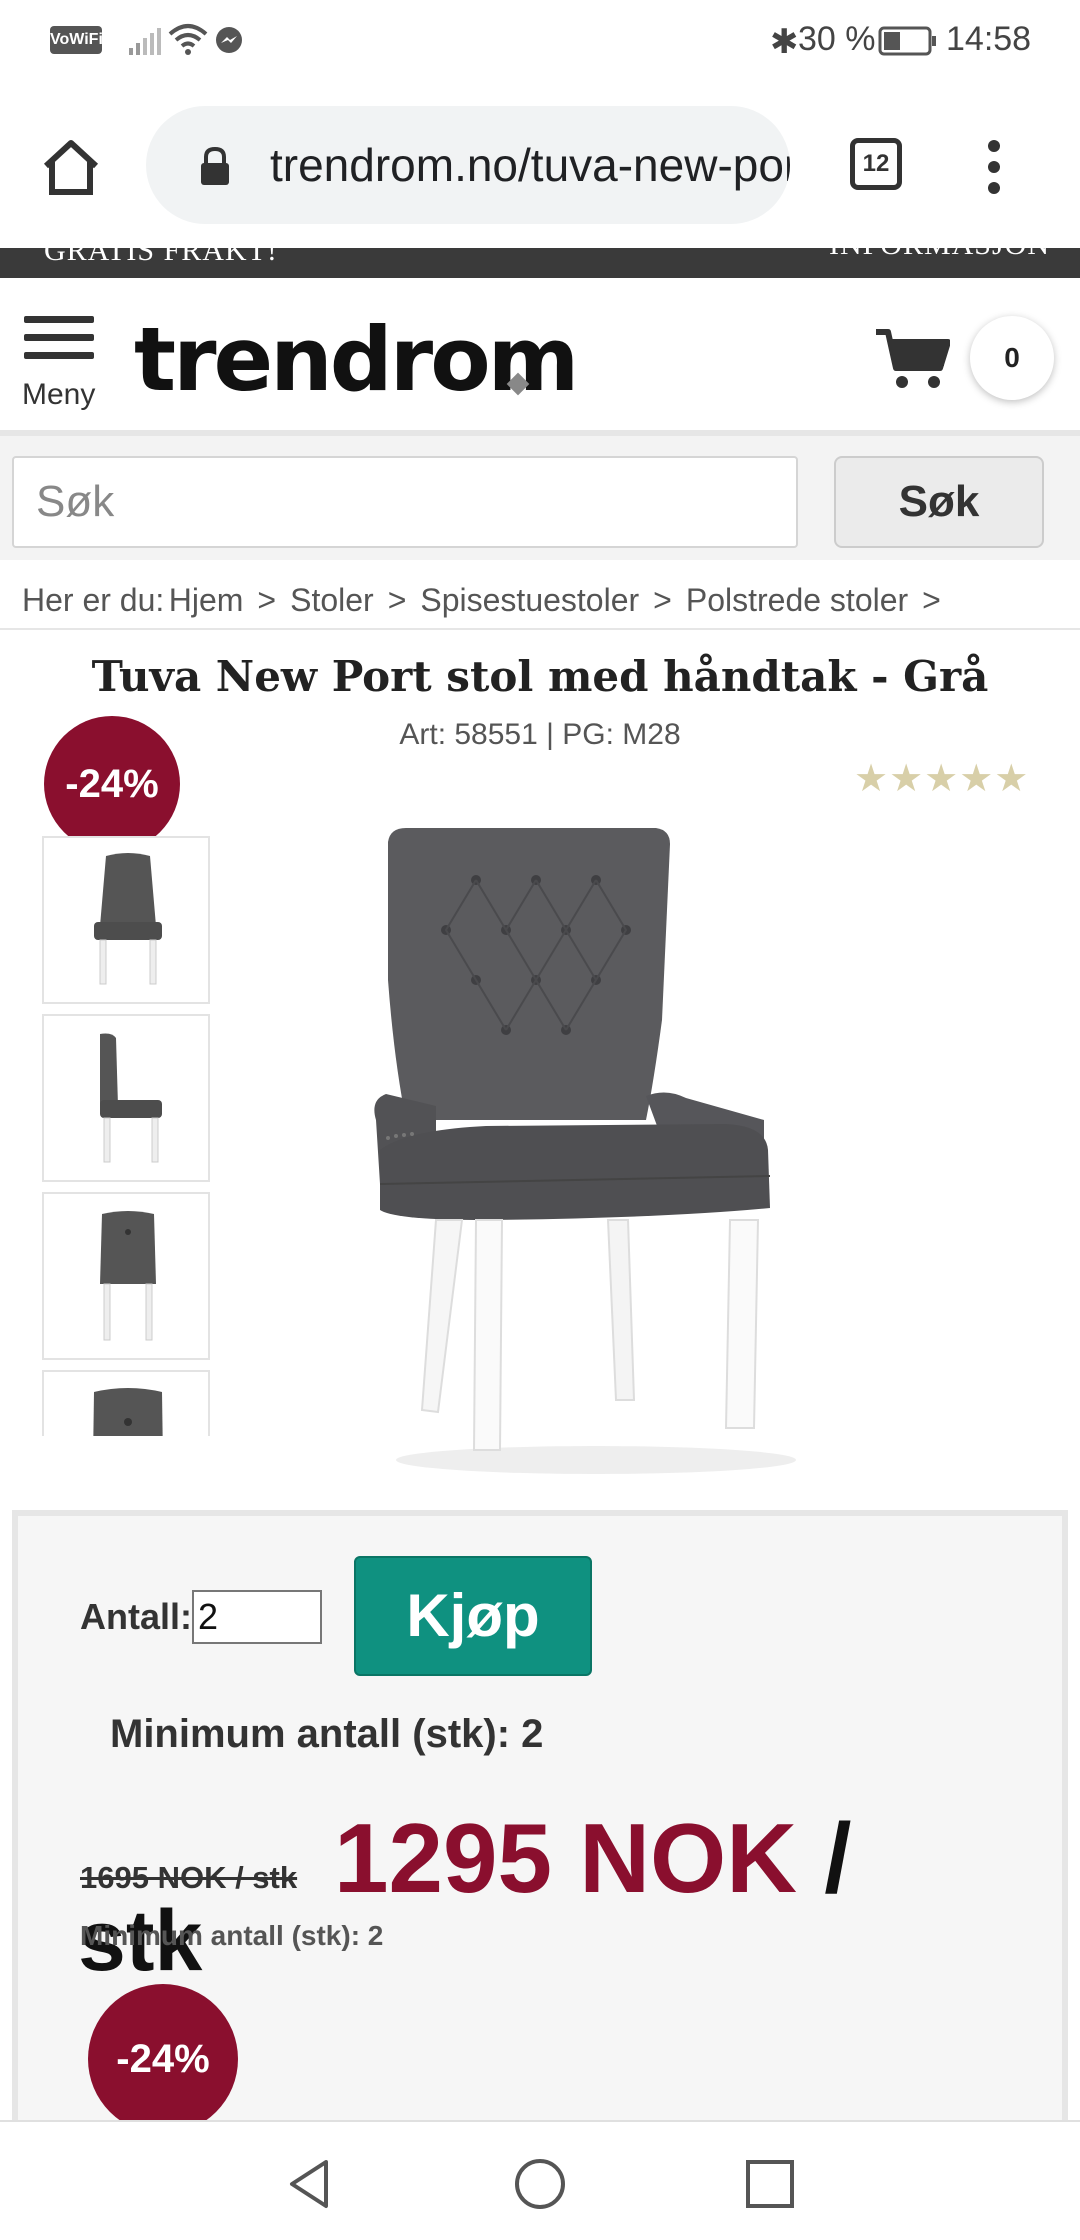 This screenshot has width=1080, height=2240. I want to click on thumbnail-gallery, so click(127, 1136).